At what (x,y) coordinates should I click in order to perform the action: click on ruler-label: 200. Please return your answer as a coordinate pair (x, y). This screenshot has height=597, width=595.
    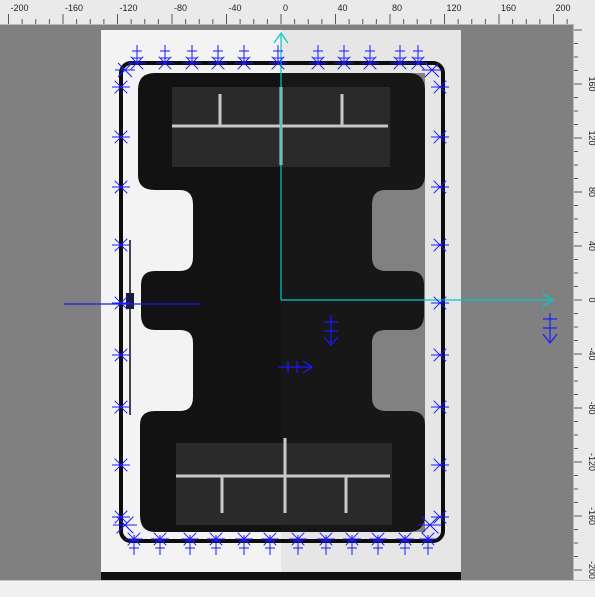
    Looking at the image, I should click on (563, 8).